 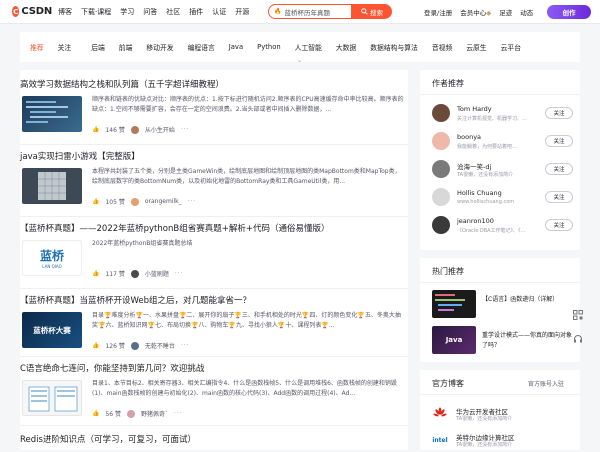 I want to click on nav-community: 社区, so click(x=173, y=12).